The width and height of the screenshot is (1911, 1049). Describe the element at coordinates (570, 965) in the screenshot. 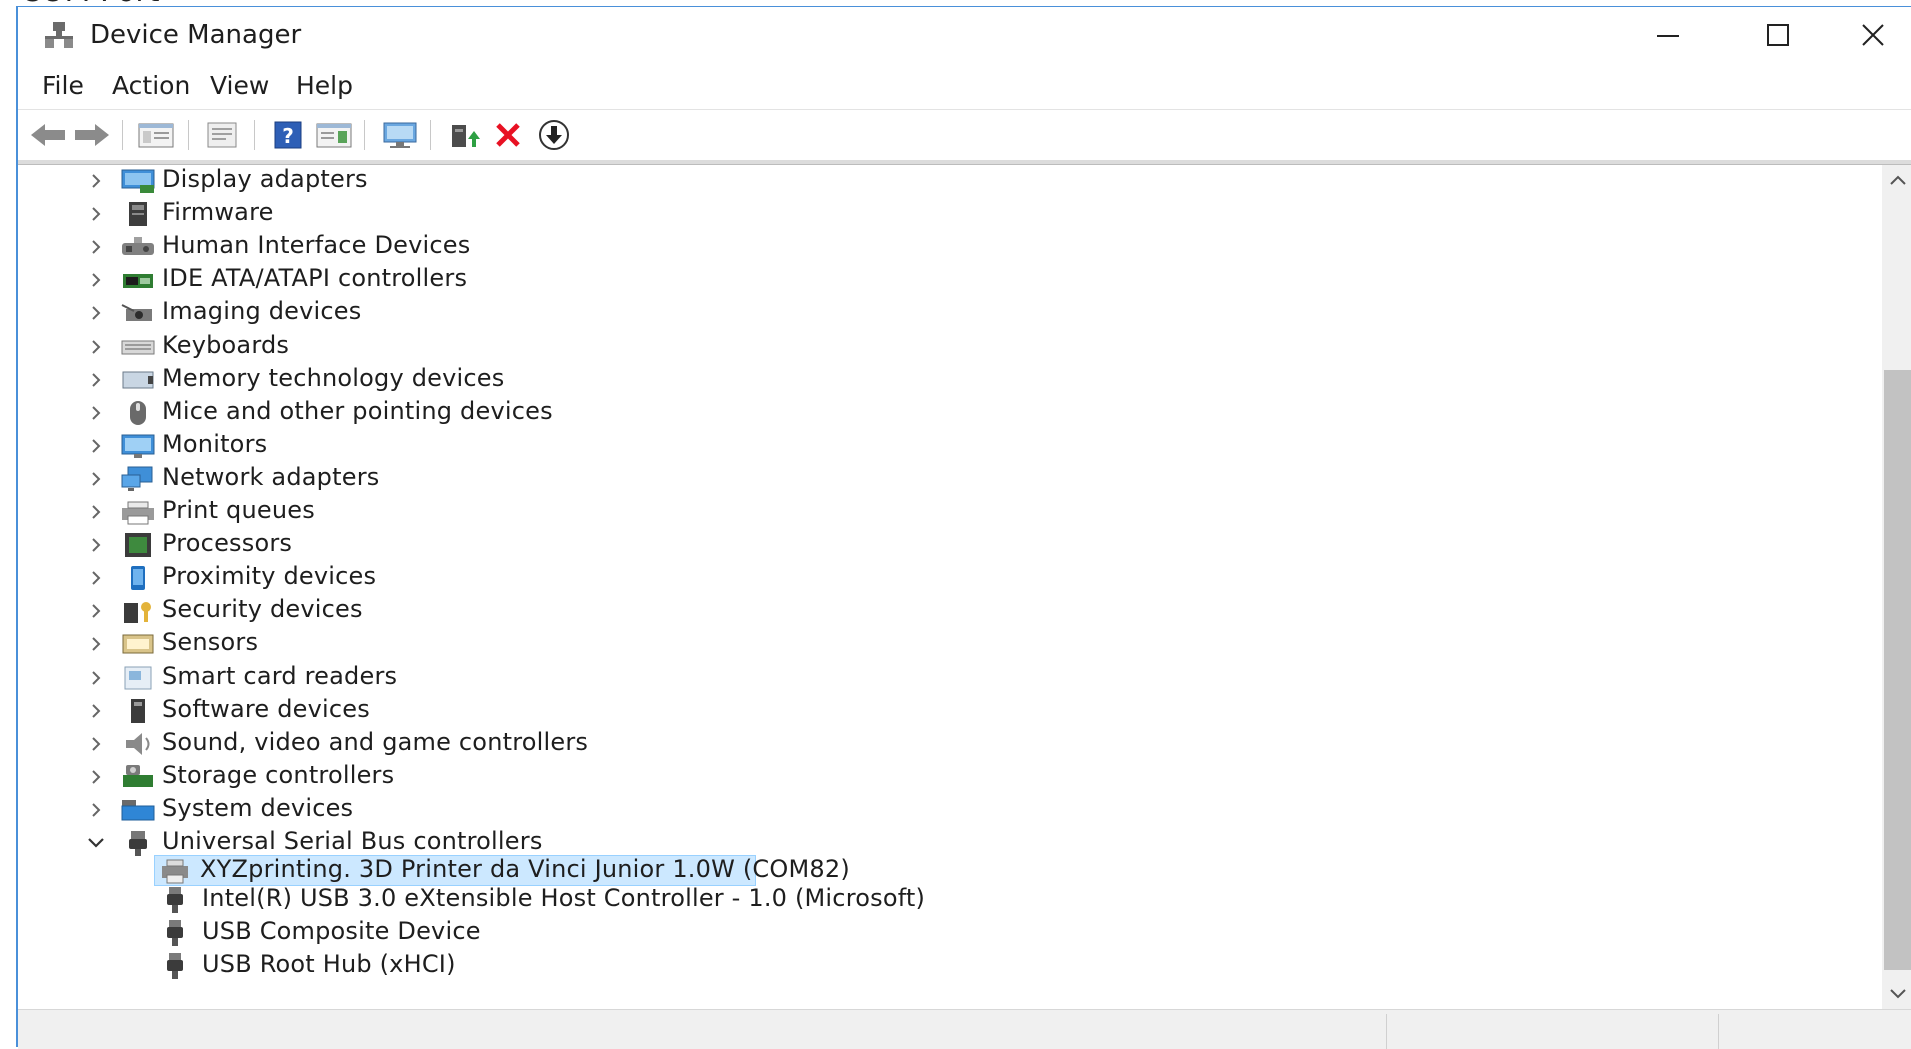

I see `tree-device: USB Root Hub (xHCI)` at that location.